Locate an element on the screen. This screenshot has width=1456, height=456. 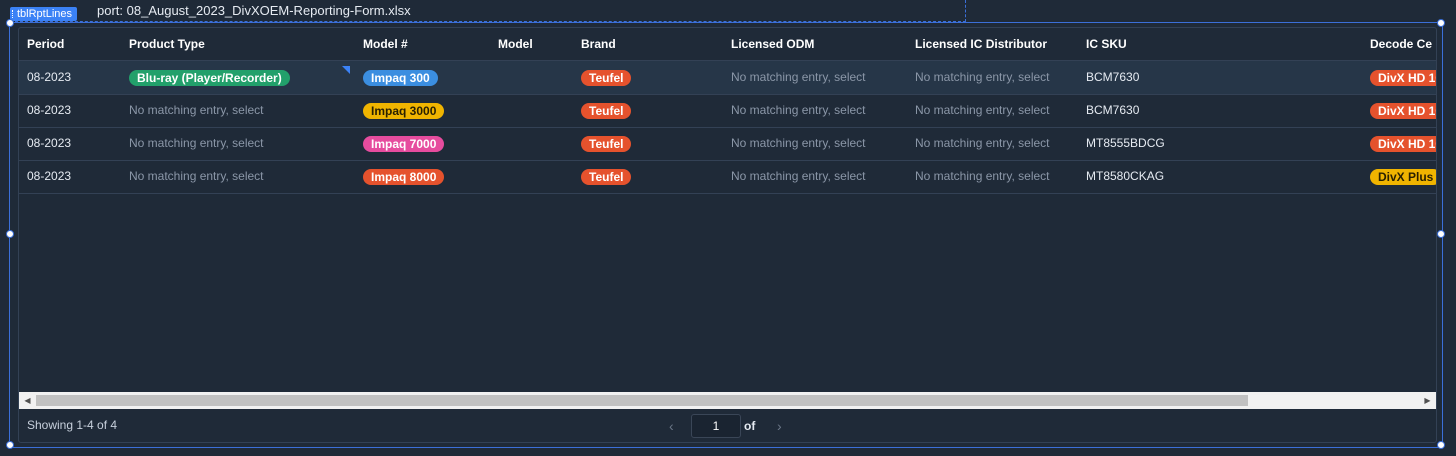
model-number-pill: Impaq 300 is located at coordinates (400, 77).